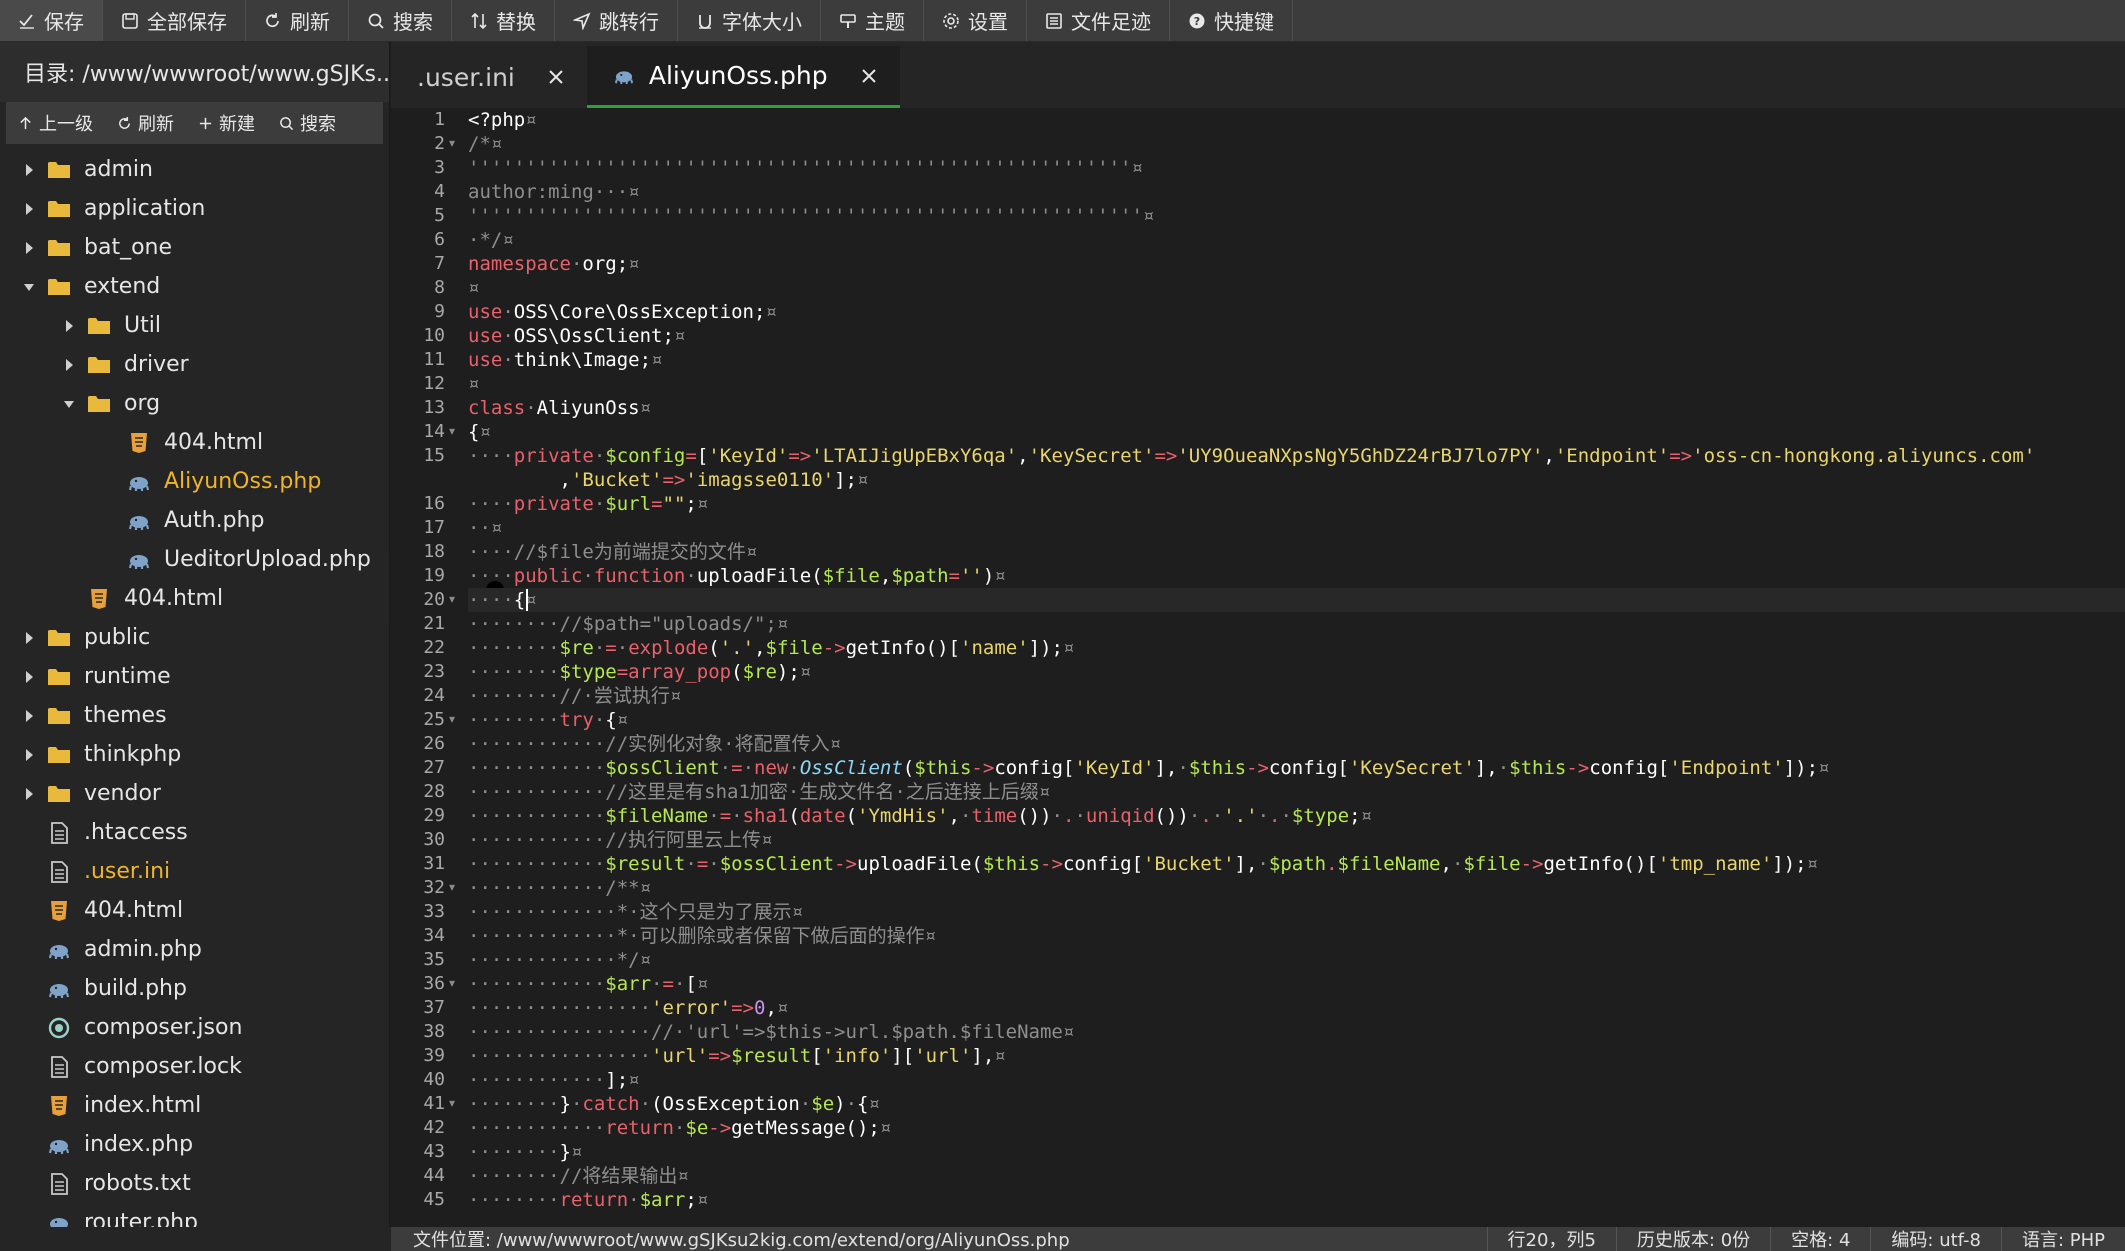  What do you see at coordinates (872, 20) in the screenshot?
I see `toolbar-button-theme: 主题` at bounding box center [872, 20].